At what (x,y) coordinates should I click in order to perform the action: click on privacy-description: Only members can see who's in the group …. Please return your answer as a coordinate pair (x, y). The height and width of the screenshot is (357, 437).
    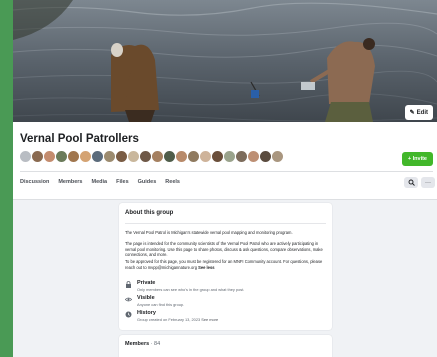
    Looking at the image, I should click on (191, 289).